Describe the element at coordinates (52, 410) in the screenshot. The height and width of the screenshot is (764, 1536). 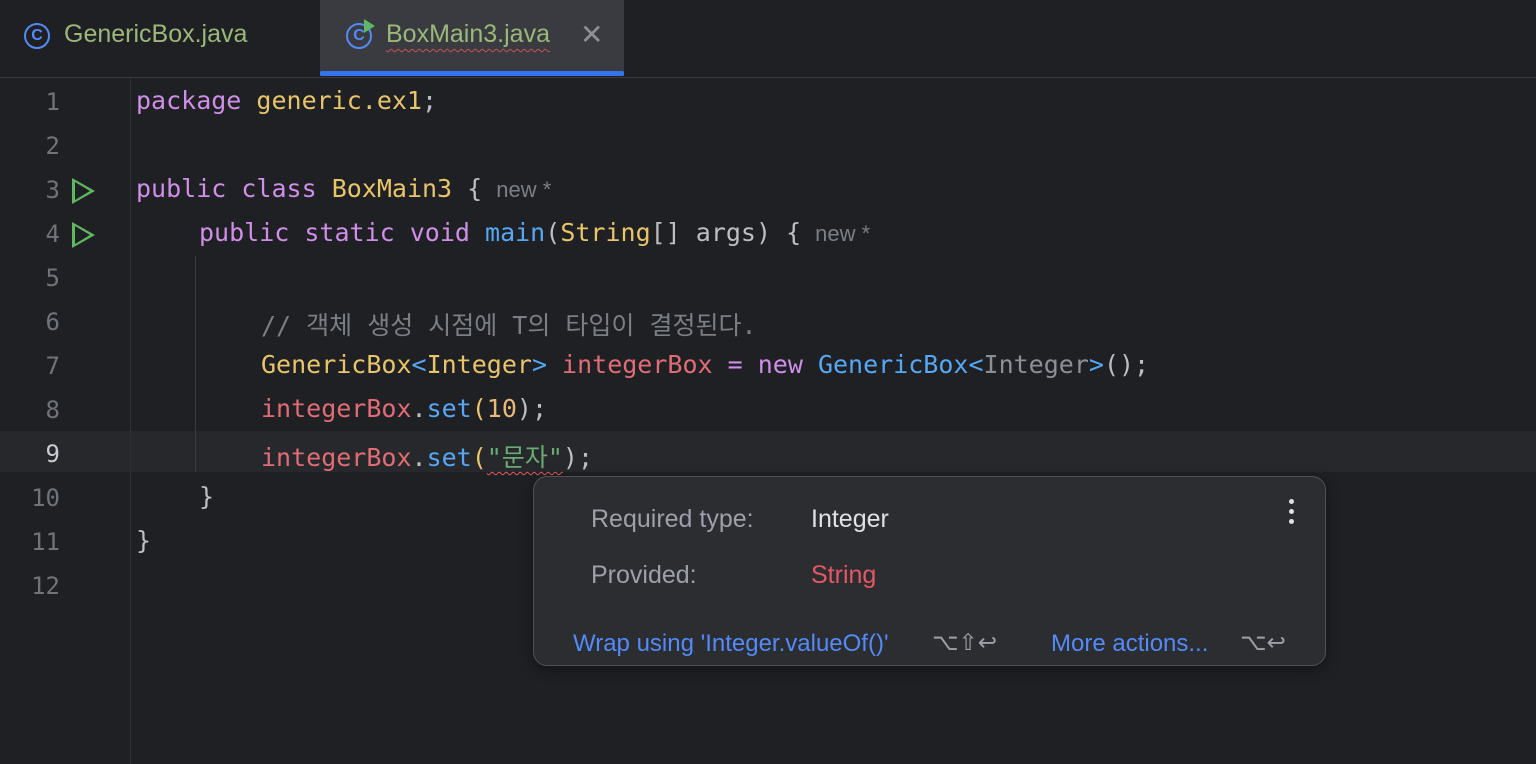
I see `line-number: 8` at that location.